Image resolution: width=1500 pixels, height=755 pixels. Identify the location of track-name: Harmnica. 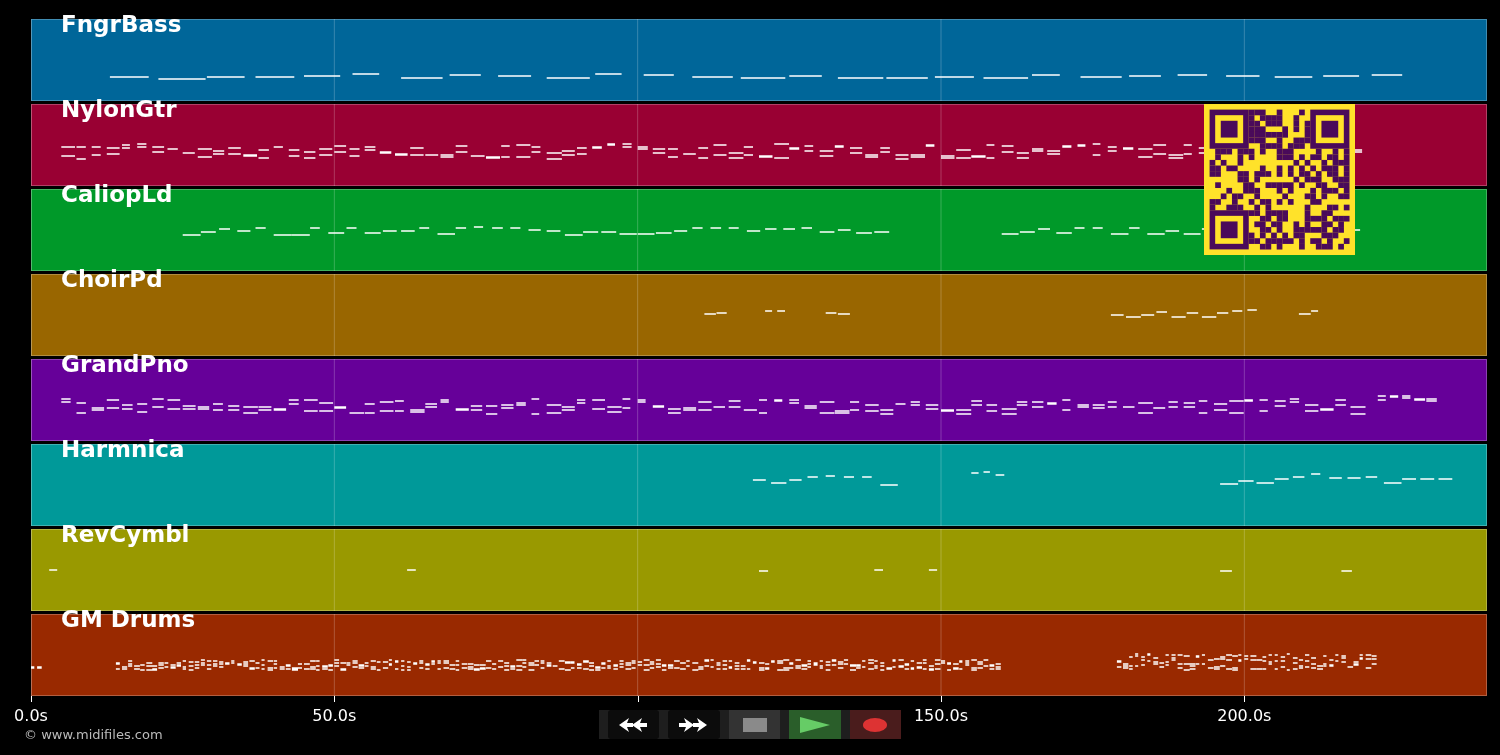
(123, 449).